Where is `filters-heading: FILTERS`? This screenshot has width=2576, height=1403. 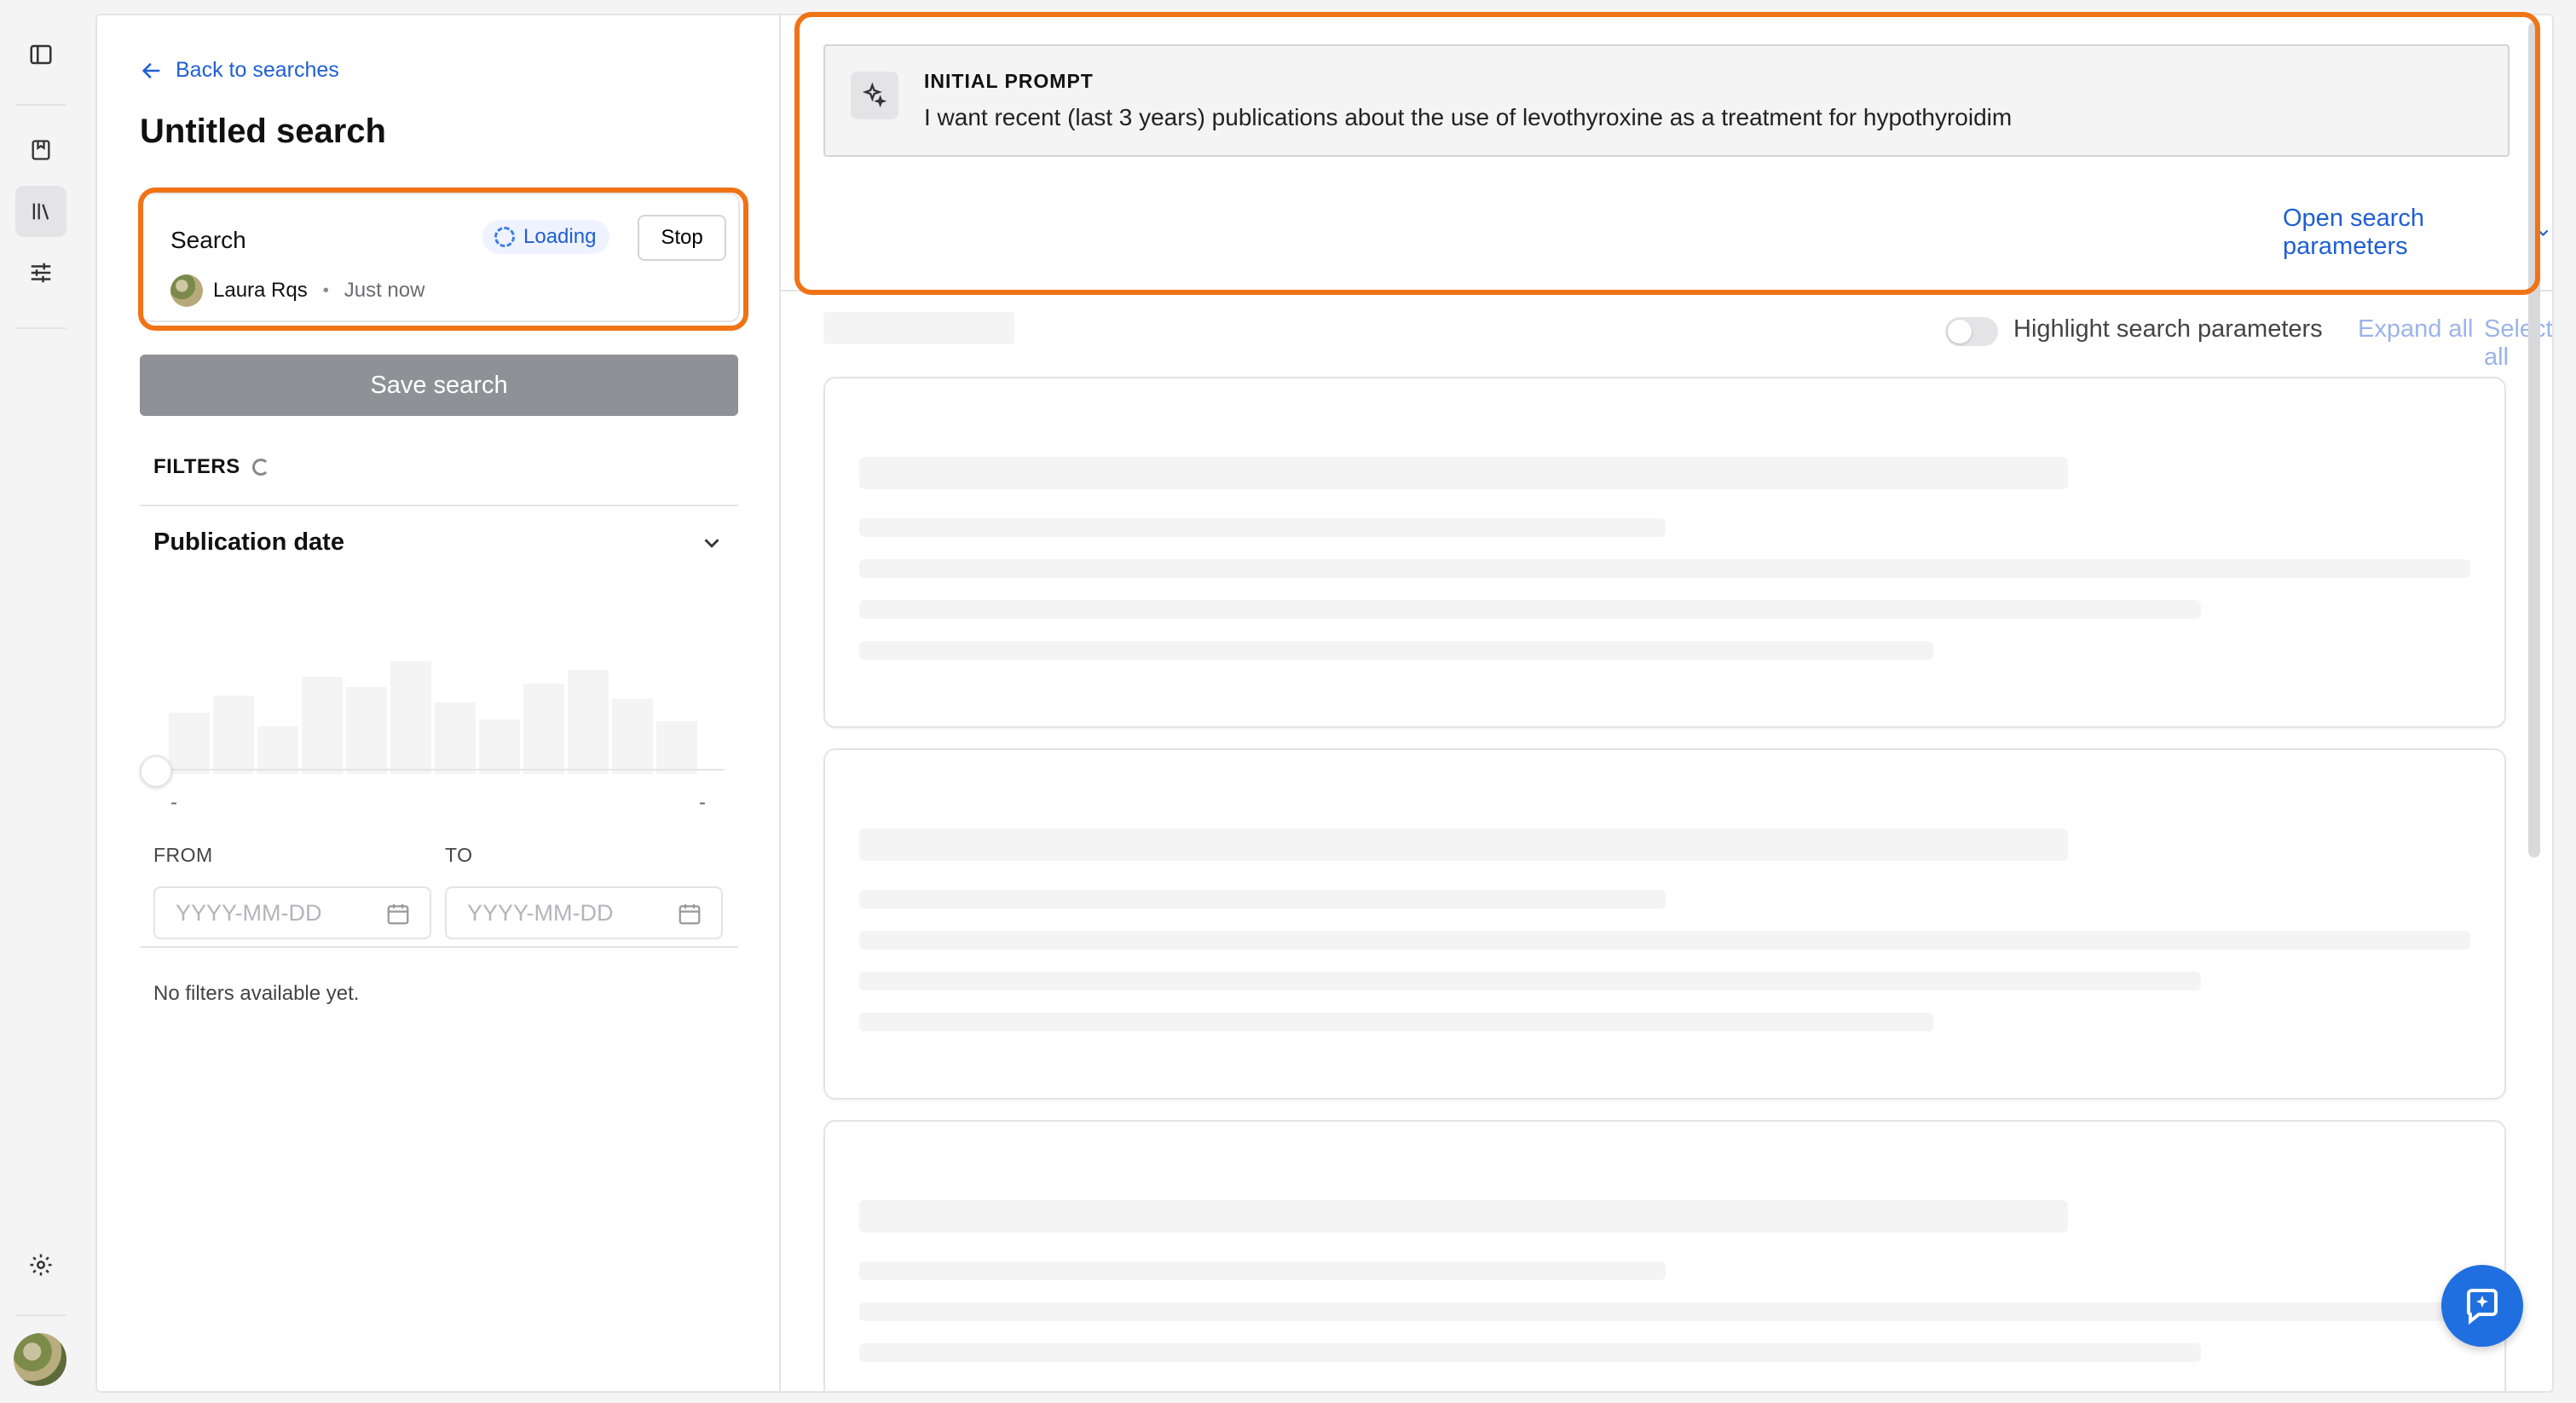
filters-heading: FILTERS is located at coordinates (211, 467).